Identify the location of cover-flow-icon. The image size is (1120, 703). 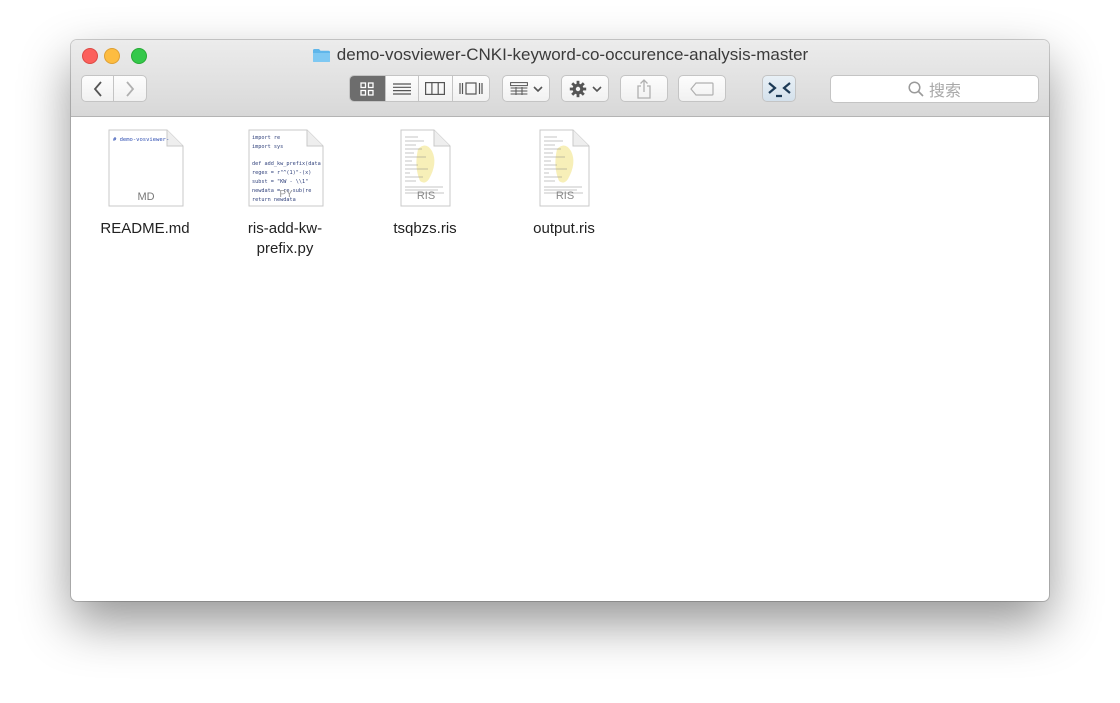
(471, 88).